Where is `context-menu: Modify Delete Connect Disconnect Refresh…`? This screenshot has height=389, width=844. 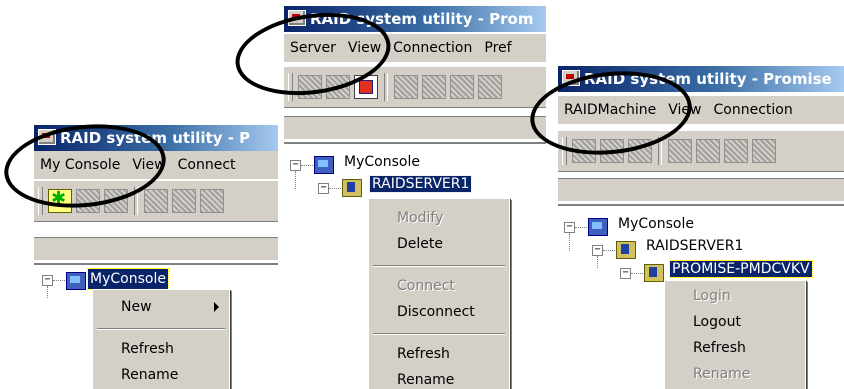 context-menu: Modify Delete Connect Disconnect Refresh… is located at coordinates (439, 293).